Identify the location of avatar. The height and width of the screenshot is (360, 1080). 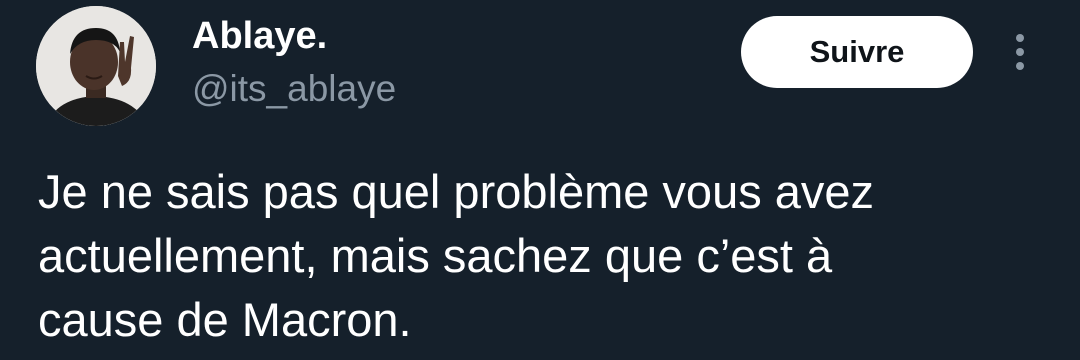
(96, 66).